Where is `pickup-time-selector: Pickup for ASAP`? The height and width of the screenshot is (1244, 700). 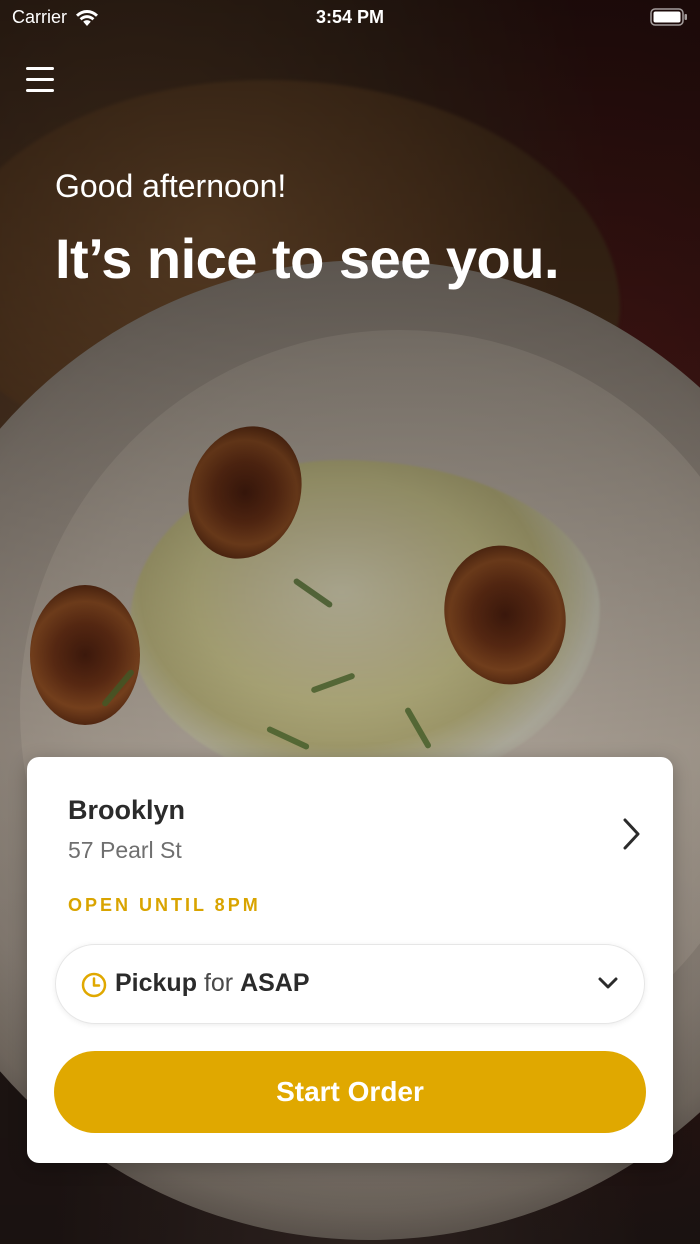 pickup-time-selector: Pickup for ASAP is located at coordinates (350, 984).